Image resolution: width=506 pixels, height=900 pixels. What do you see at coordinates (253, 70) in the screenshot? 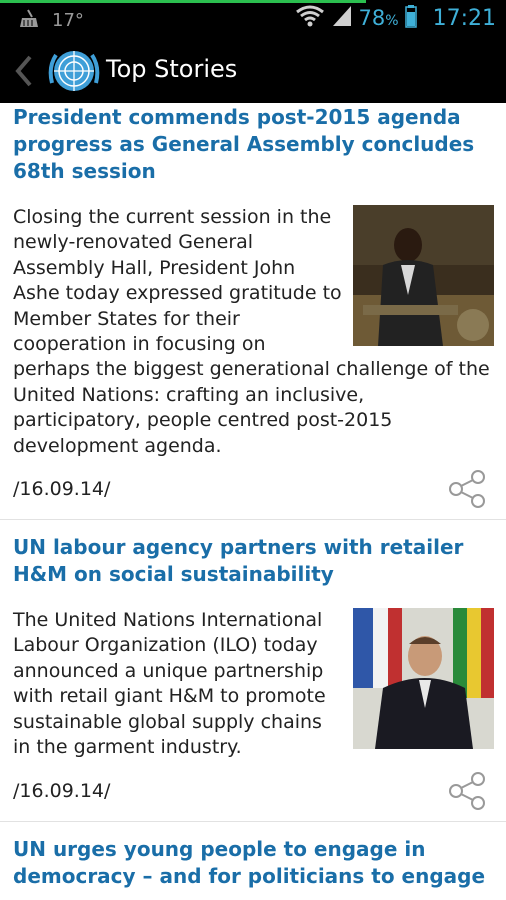
I see `app-bar: Top Stories` at bounding box center [253, 70].